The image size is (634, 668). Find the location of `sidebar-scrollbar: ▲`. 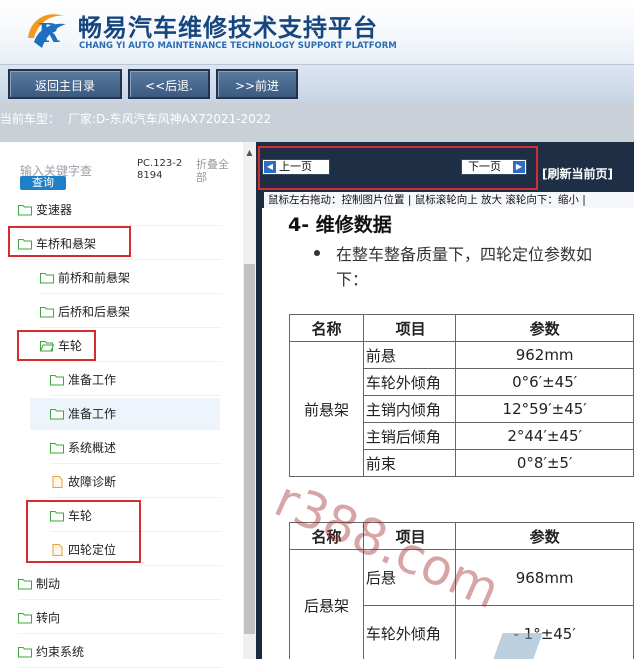

sidebar-scrollbar: ▲ is located at coordinates (249, 400).